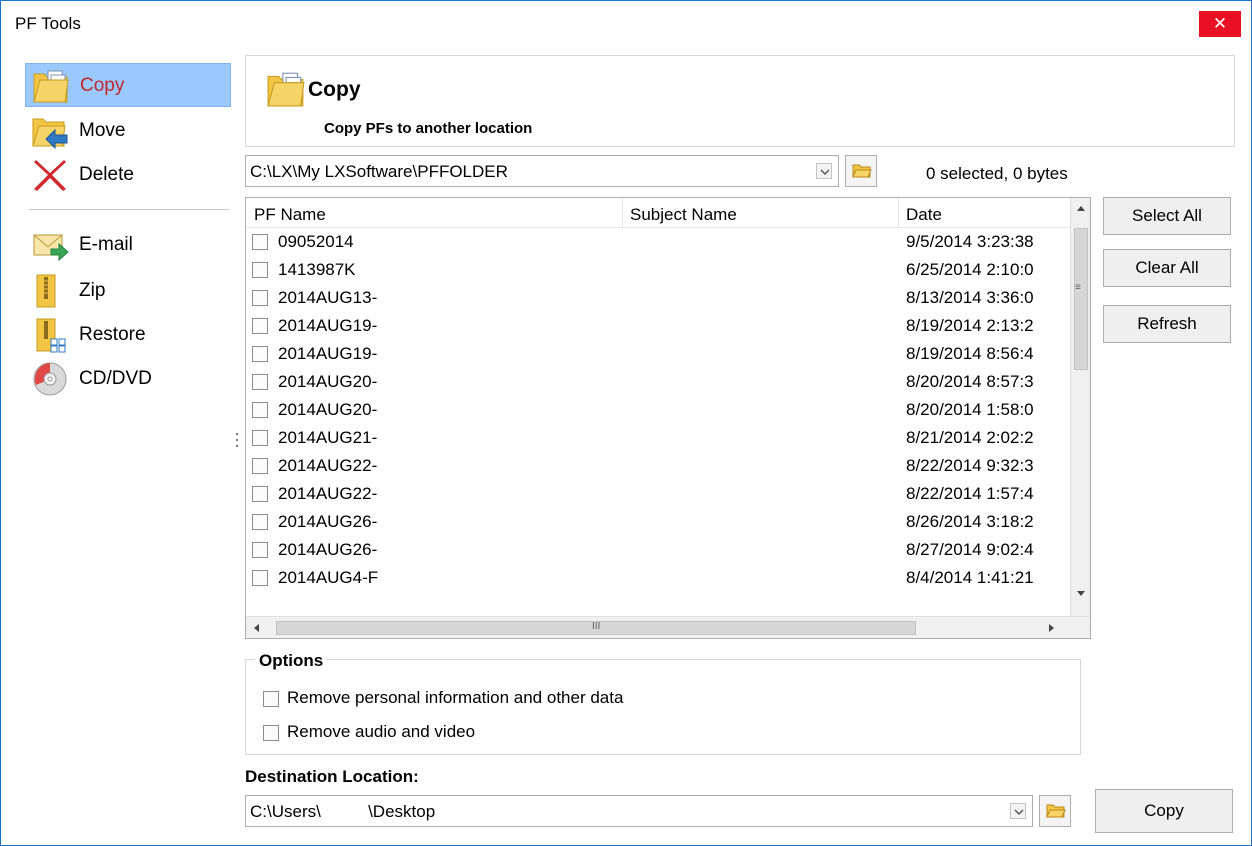  What do you see at coordinates (102, 85) in the screenshot?
I see `sidebar-item-label: Copy` at bounding box center [102, 85].